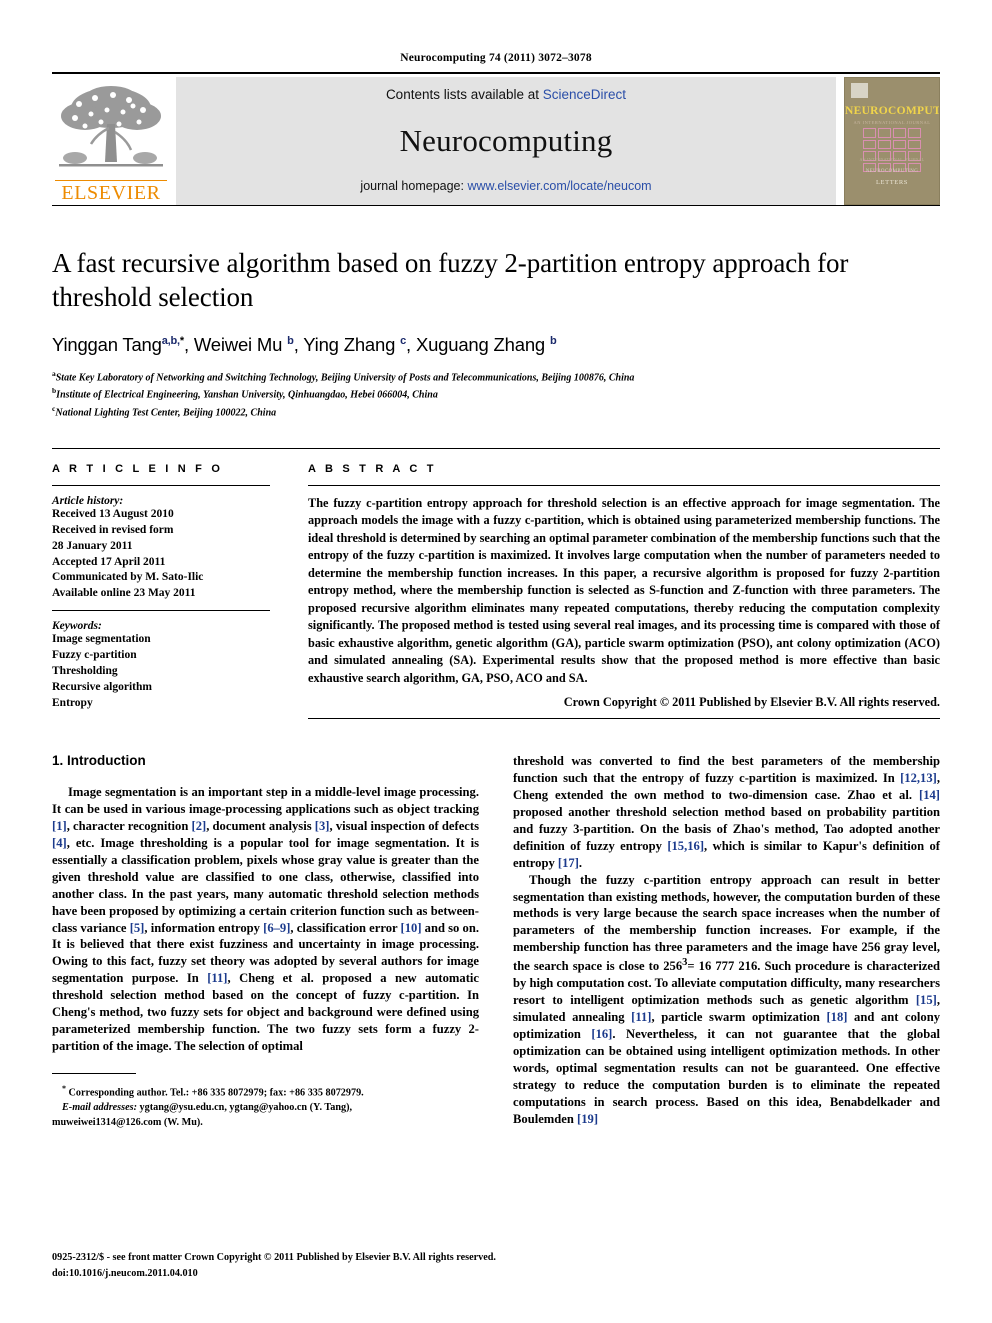 The height and width of the screenshot is (1323, 992). What do you see at coordinates (102, 686) in the screenshot?
I see `keyword-item: Recursive algorithm` at bounding box center [102, 686].